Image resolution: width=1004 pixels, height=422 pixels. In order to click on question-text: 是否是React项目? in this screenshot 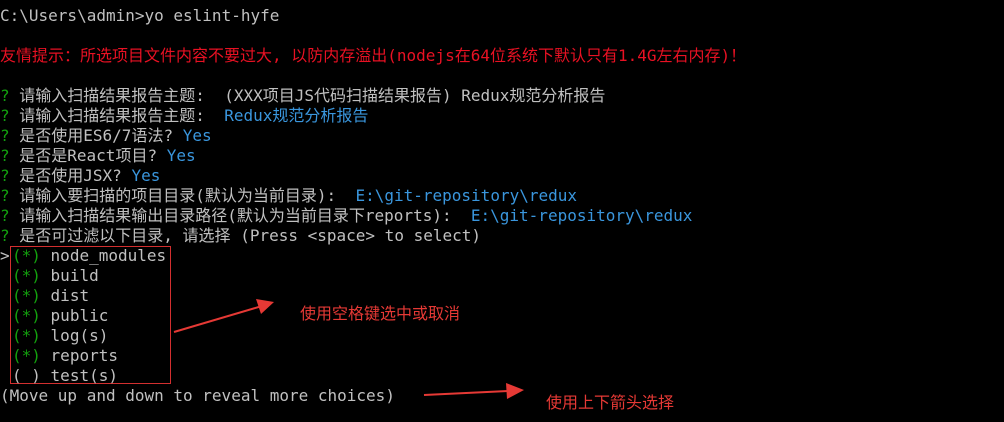, I will do `click(88, 155)`.